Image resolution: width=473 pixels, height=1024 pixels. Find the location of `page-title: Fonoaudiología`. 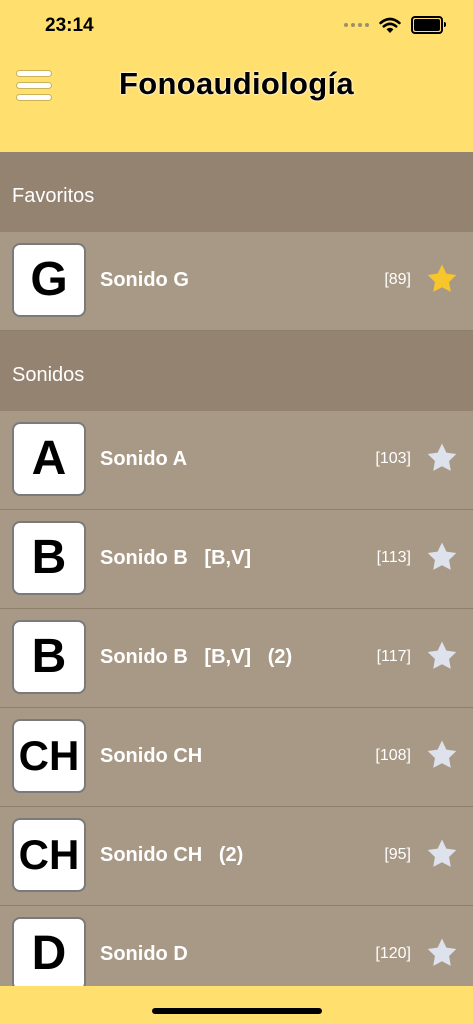

page-title: Fonoaudiología is located at coordinates (236, 83).